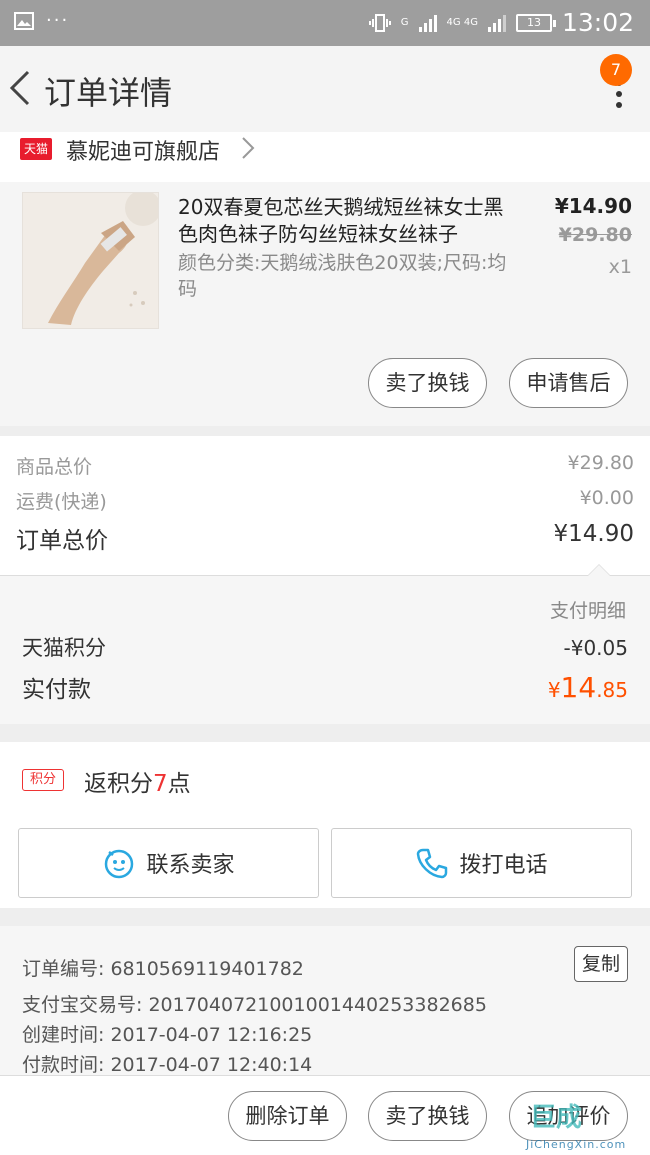  Describe the element at coordinates (606, 498) in the screenshot. I see `shipping-value: ¥0.00` at that location.